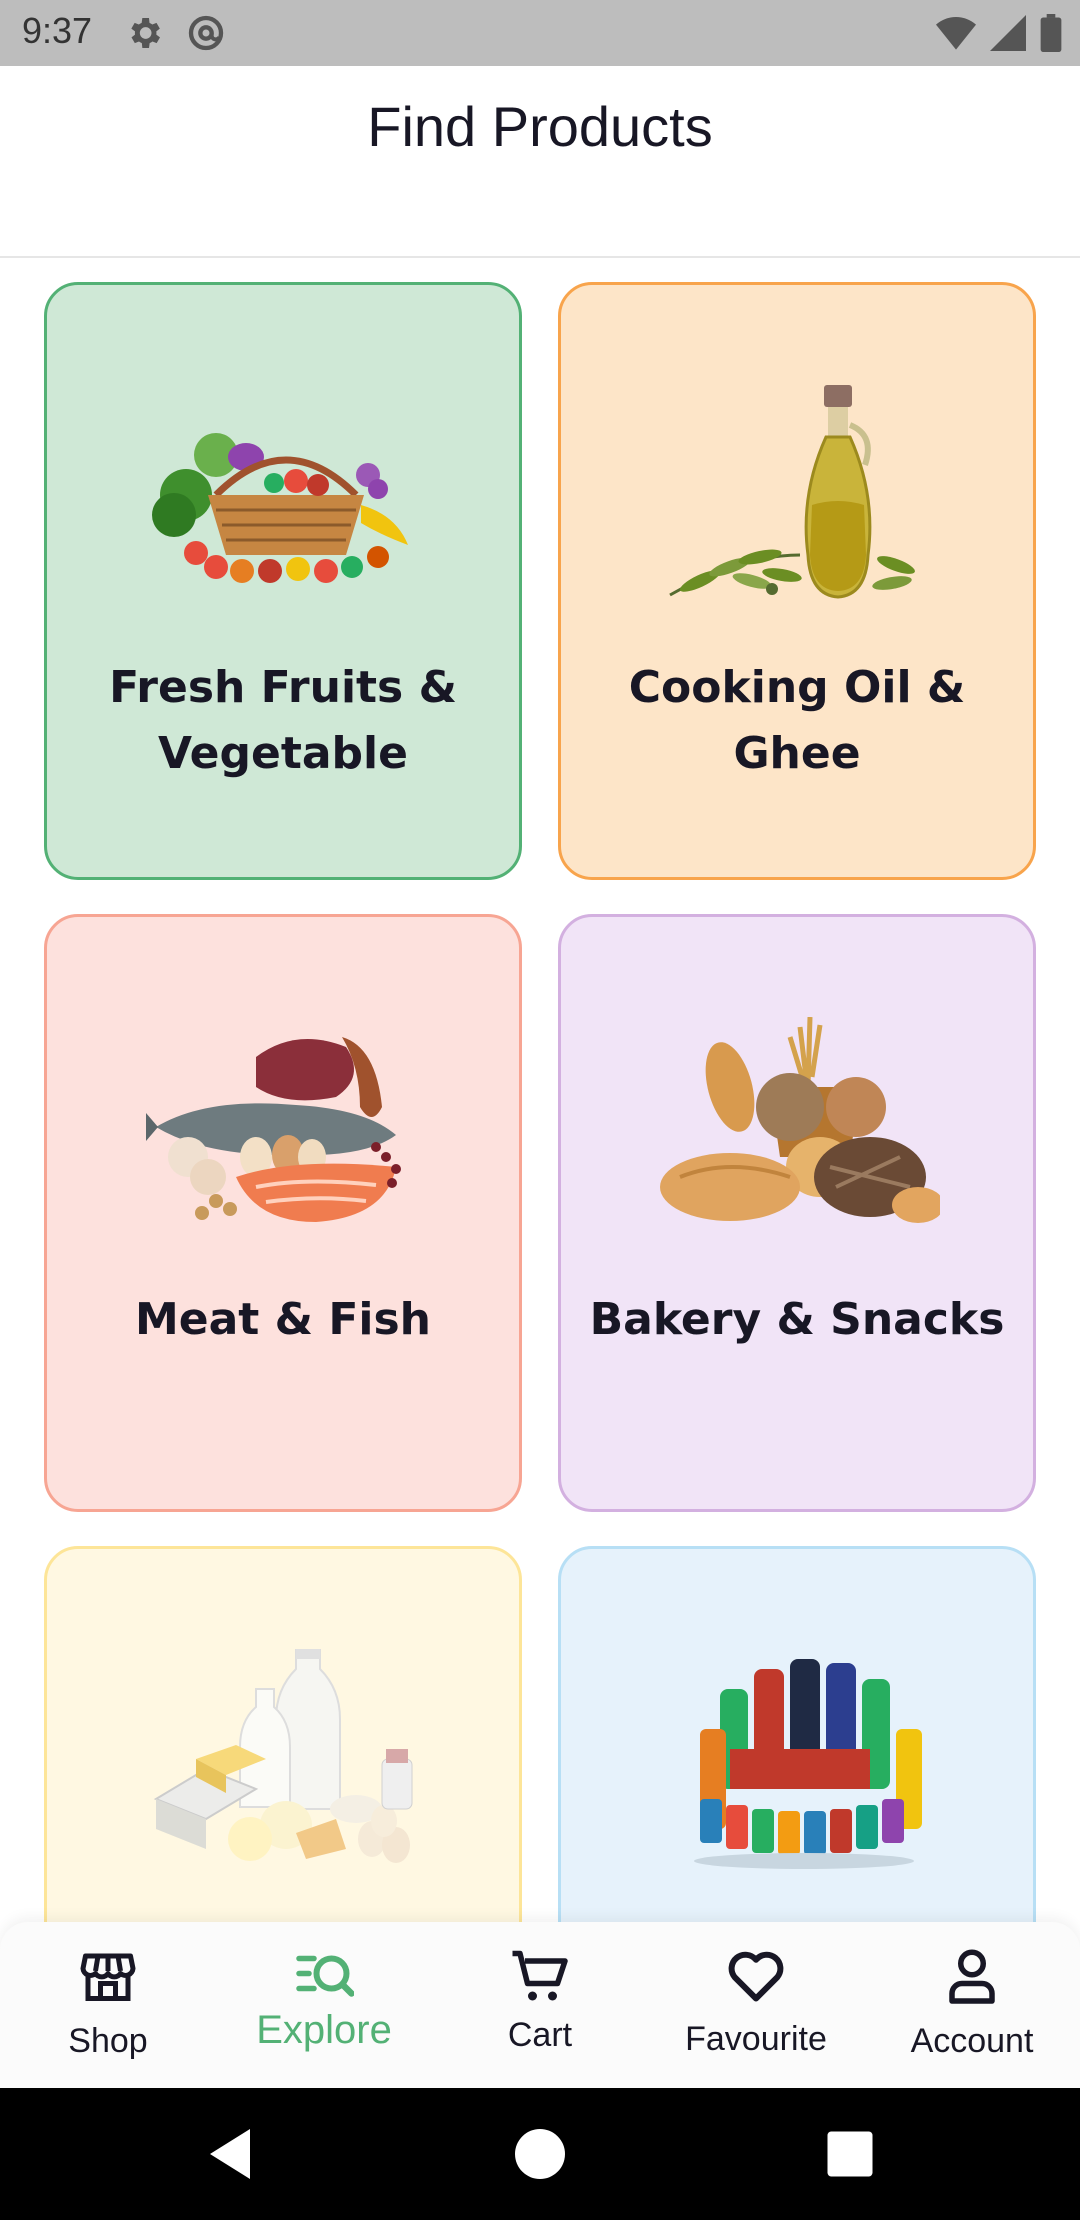 This screenshot has width=1080, height=2220. I want to click on system-navigation-bar, so click(540, 2154).